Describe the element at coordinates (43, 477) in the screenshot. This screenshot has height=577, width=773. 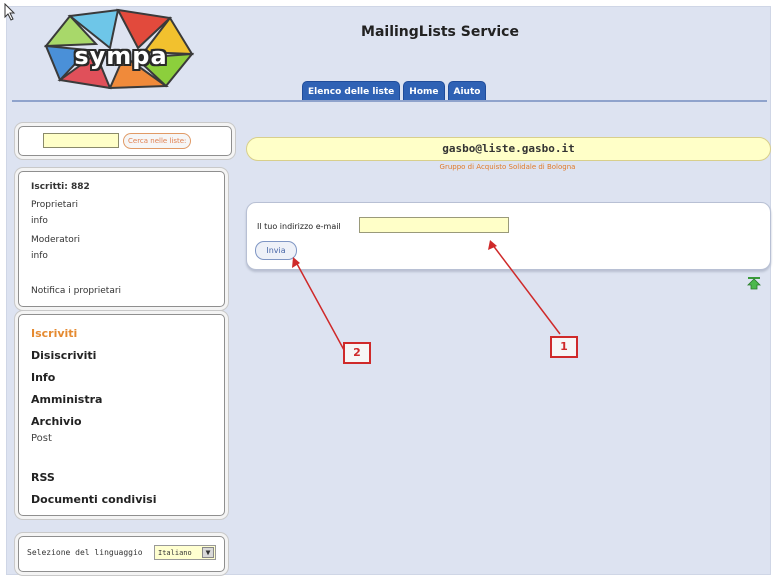
I see `menu-rss: RSS` at that location.